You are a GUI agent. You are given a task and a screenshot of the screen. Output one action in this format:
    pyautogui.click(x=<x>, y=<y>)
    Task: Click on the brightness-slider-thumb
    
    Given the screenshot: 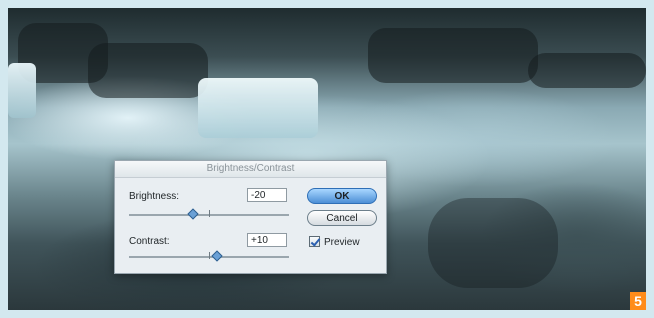 What is the action you would take?
    pyautogui.click(x=193, y=214)
    